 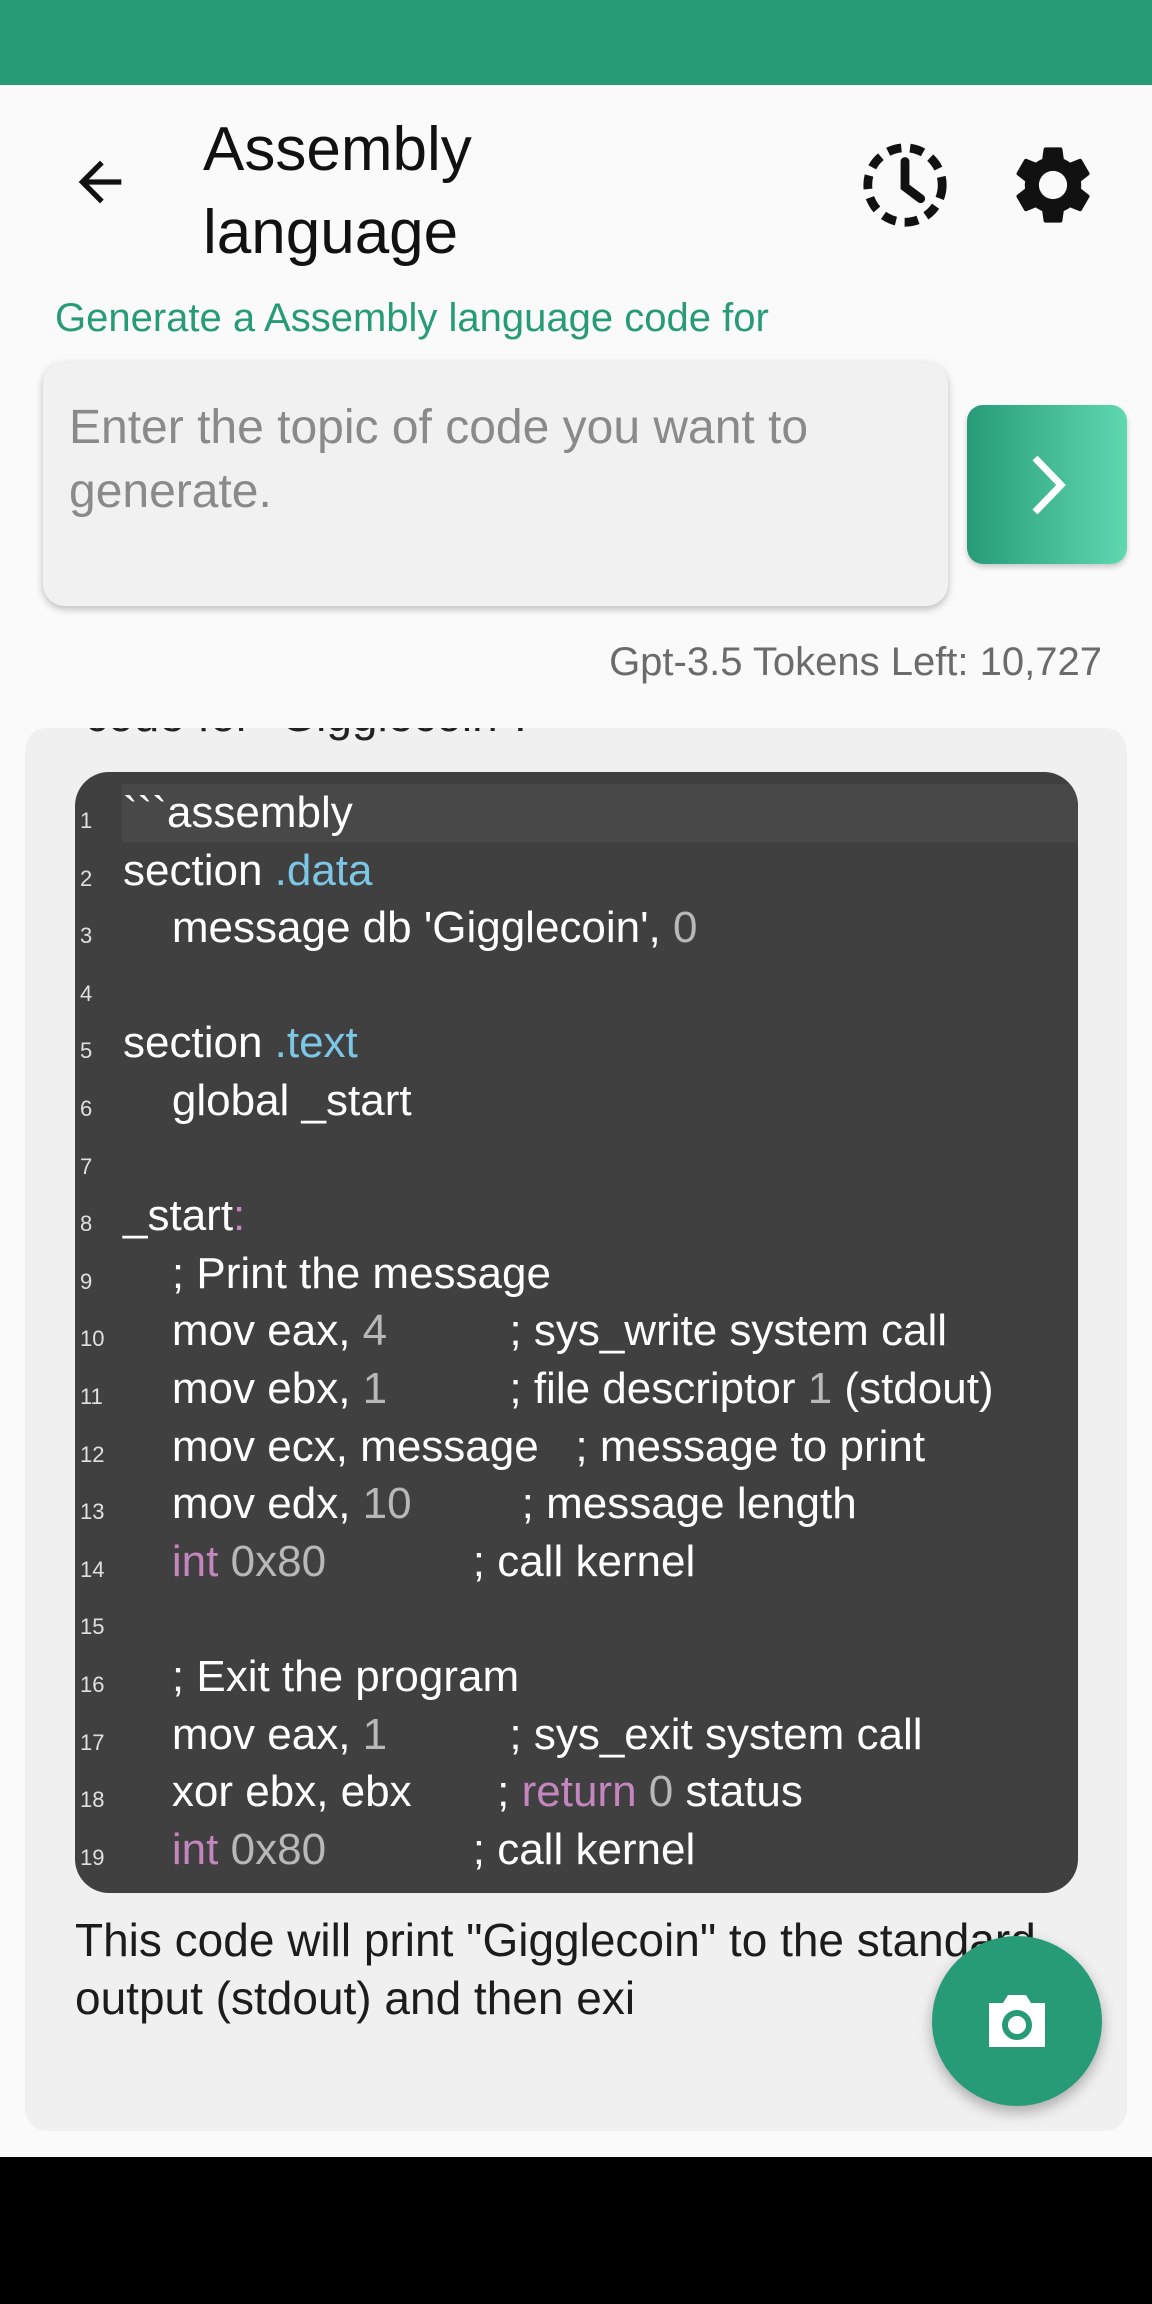 I want to click on code-line: 12 mov ecx, message ; message to print, so click(x=576, y=1447).